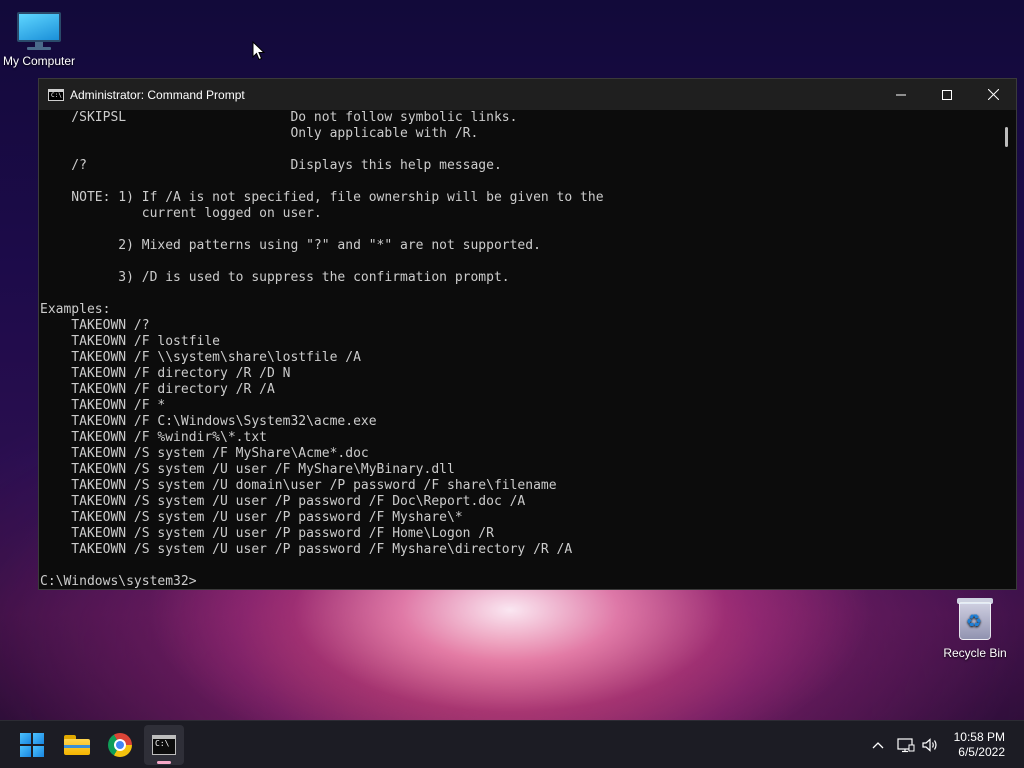  I want to click on chevron-up-icon, so click(878, 745).